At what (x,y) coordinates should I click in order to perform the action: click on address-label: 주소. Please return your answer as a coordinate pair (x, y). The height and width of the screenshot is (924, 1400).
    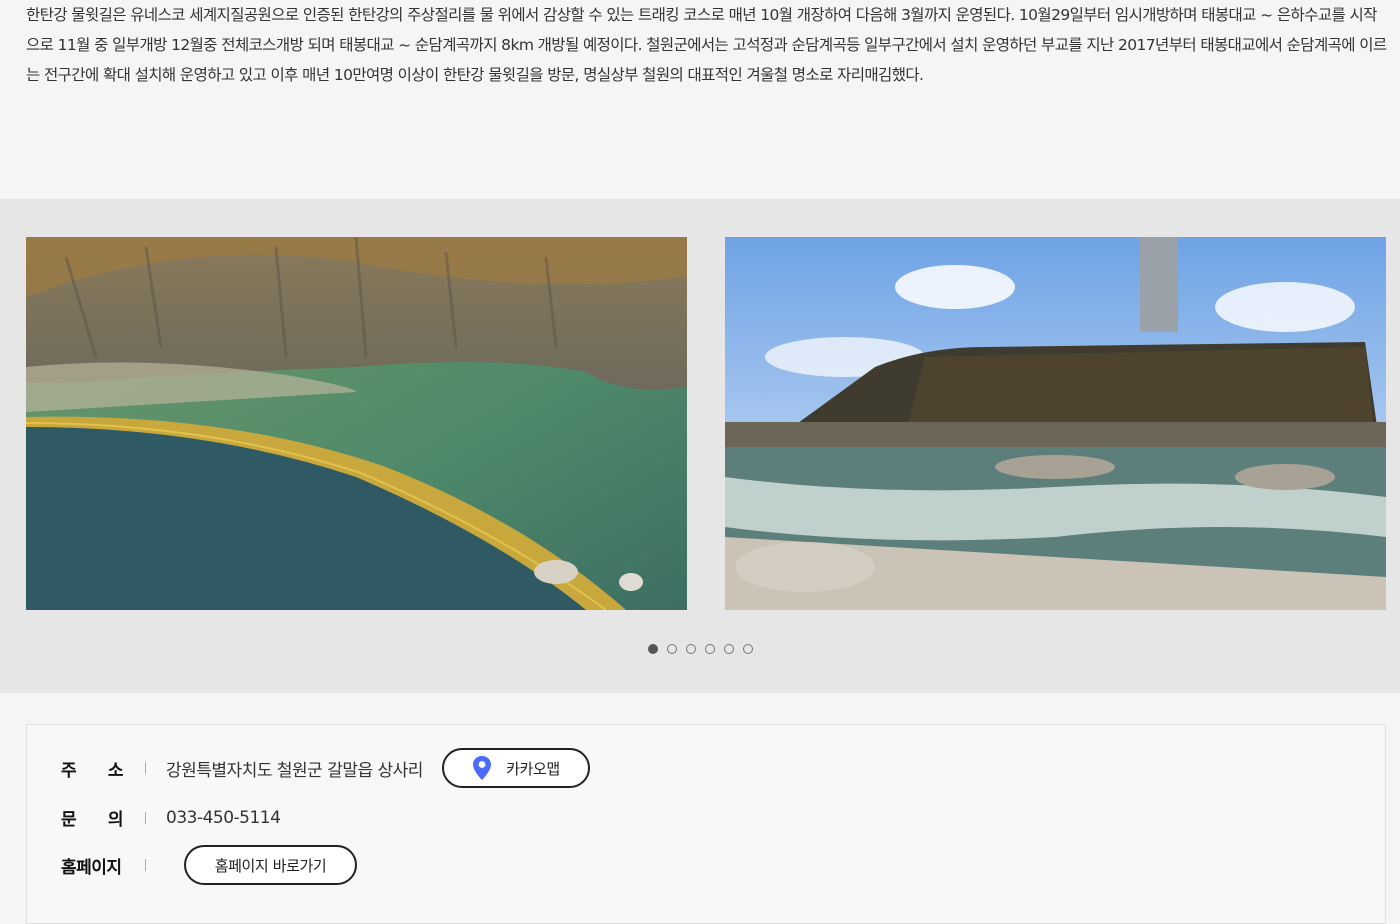
    Looking at the image, I should click on (92, 770).